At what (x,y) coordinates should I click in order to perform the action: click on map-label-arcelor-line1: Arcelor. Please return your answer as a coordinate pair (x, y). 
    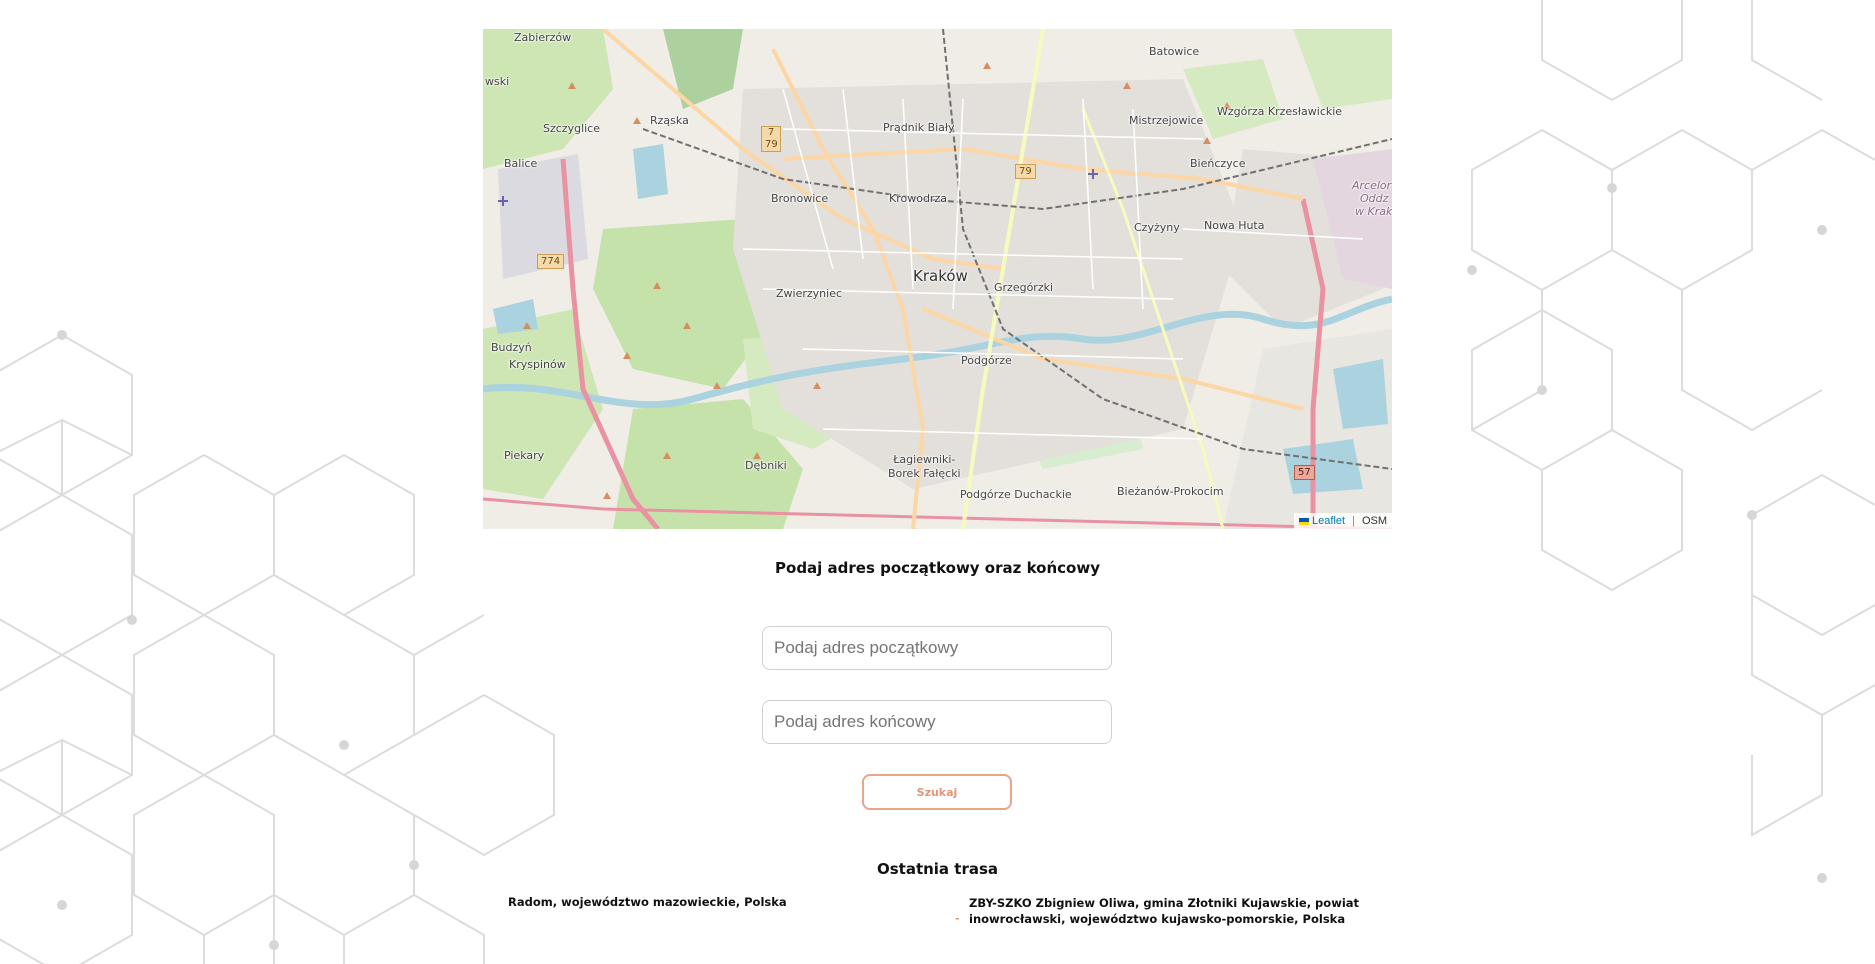
    Looking at the image, I should click on (1372, 185).